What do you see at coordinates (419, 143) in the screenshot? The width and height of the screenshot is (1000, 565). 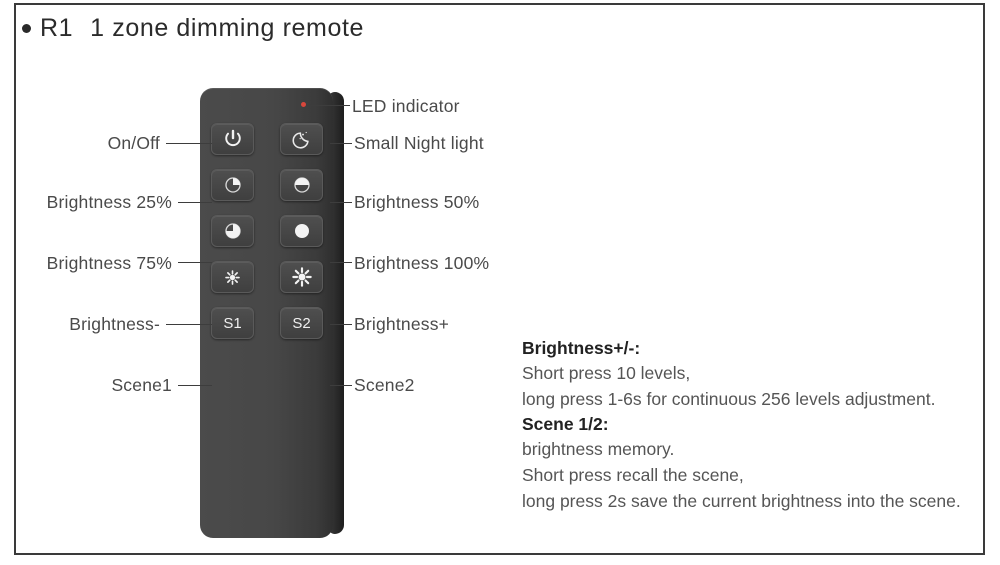 I see `callout-night-light: Small Night light` at bounding box center [419, 143].